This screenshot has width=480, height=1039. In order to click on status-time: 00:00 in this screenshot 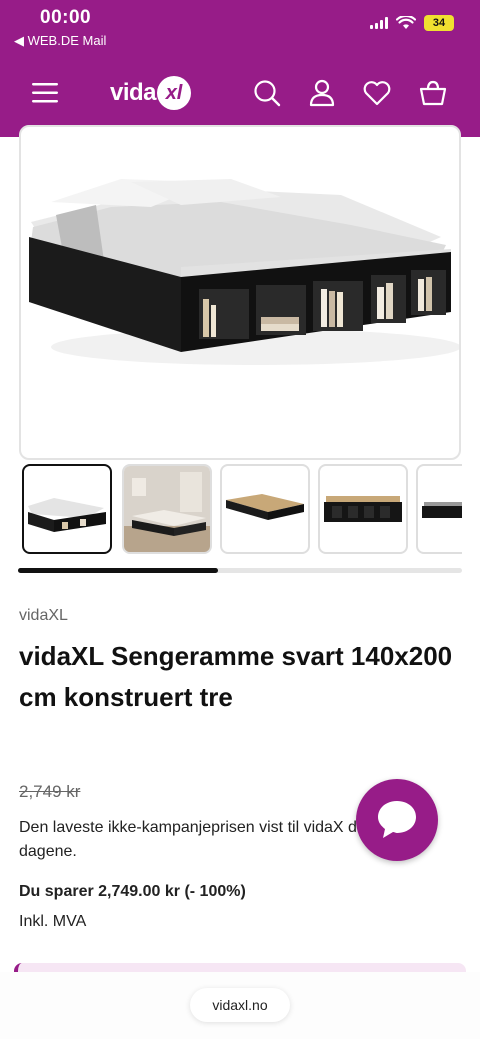, I will do `click(66, 17)`.